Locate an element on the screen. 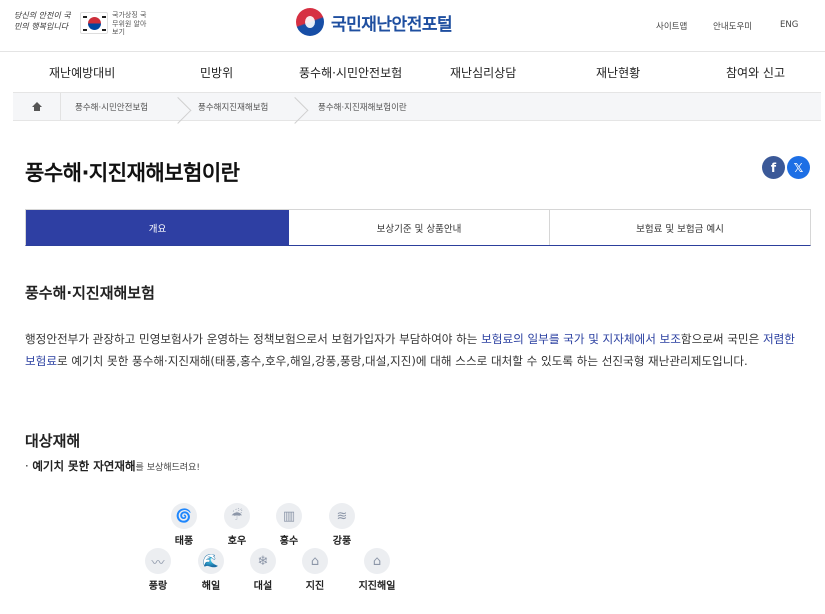 This screenshot has height=614, width=825. home-icon is located at coordinates (36, 106).